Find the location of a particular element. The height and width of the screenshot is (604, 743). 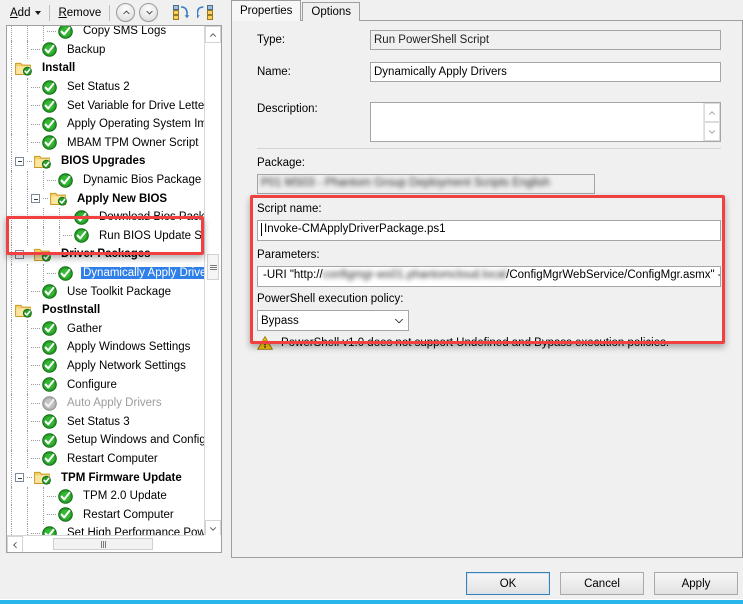

description-scrollbar is located at coordinates (711, 122).